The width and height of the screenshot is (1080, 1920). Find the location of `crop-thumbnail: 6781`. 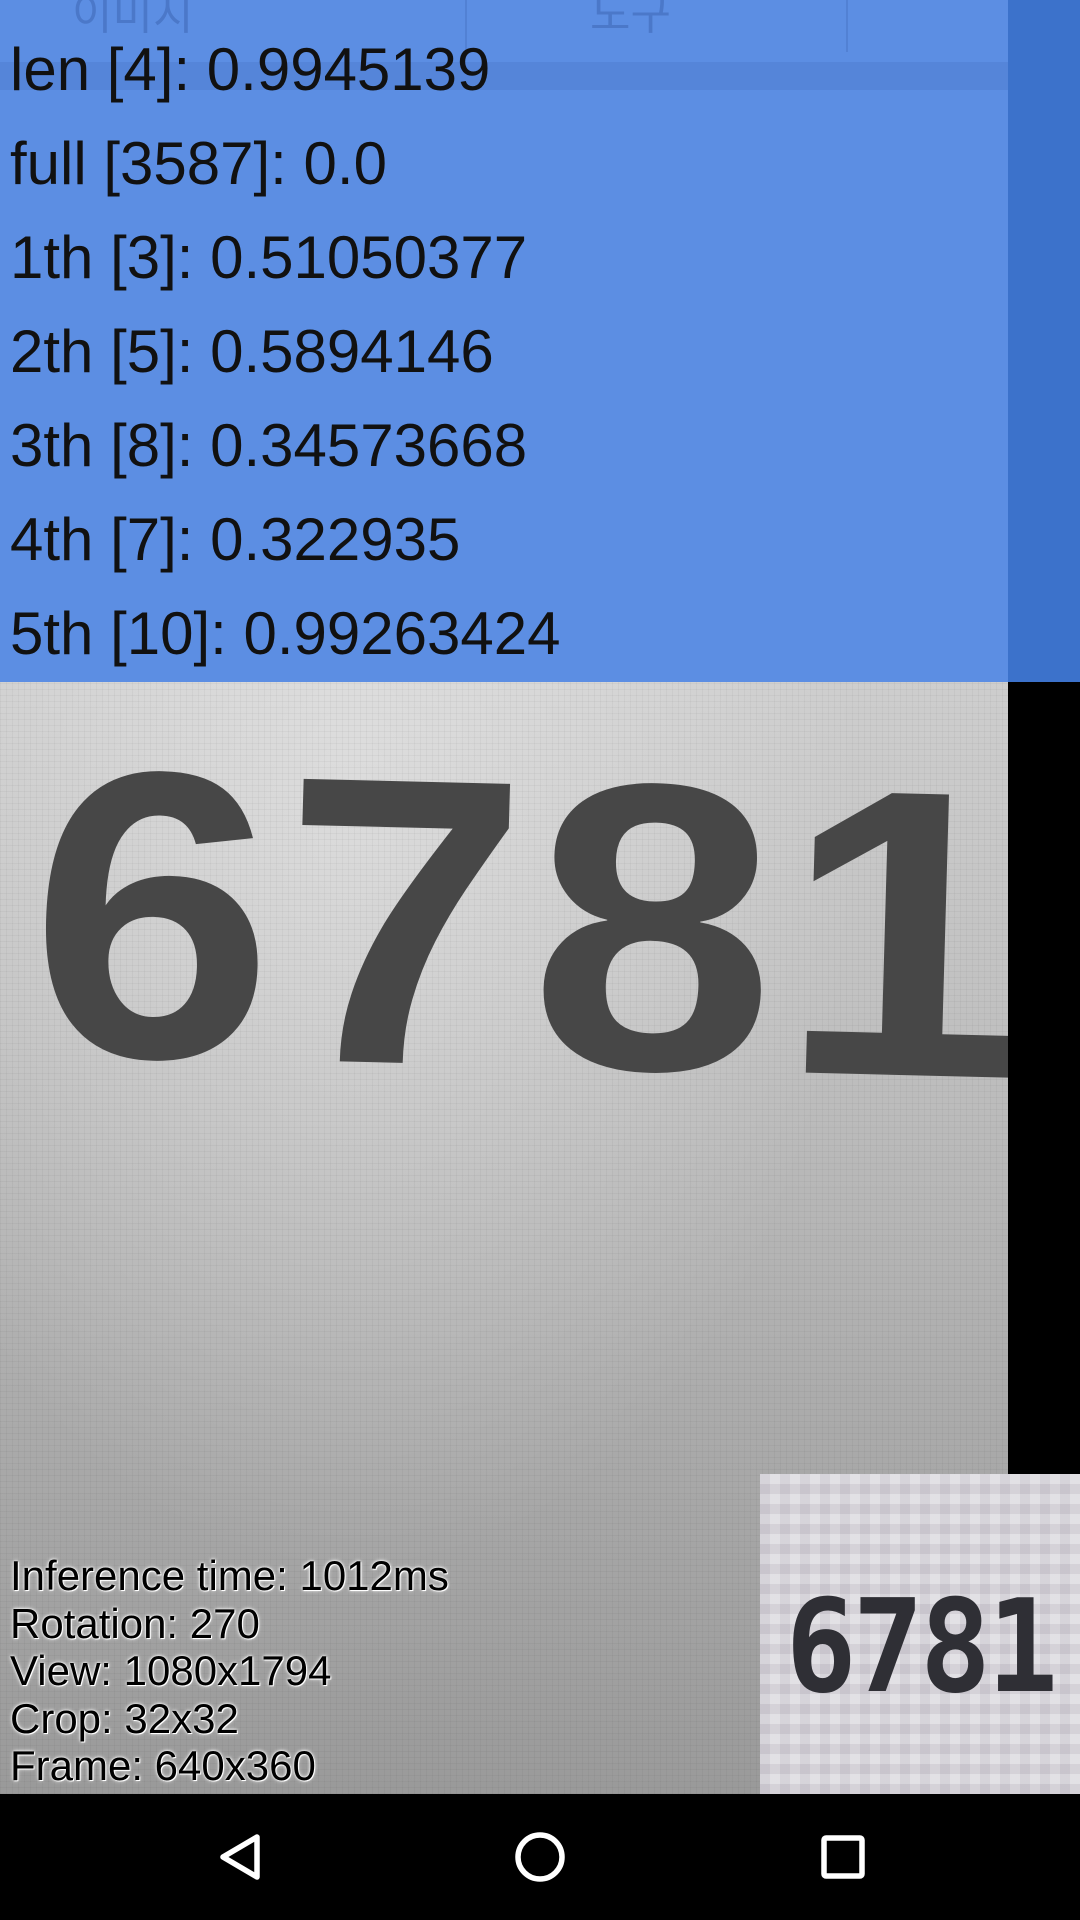

crop-thumbnail: 6781 is located at coordinates (920, 1634).